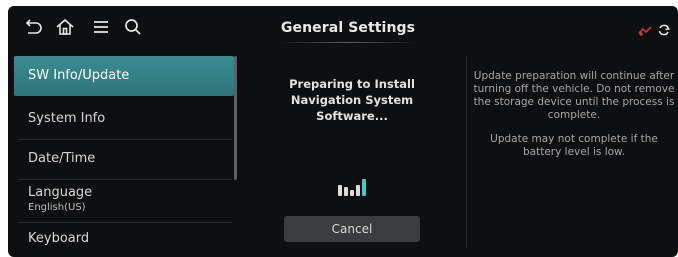  What do you see at coordinates (101, 27) in the screenshot?
I see `menu-icon` at bounding box center [101, 27].